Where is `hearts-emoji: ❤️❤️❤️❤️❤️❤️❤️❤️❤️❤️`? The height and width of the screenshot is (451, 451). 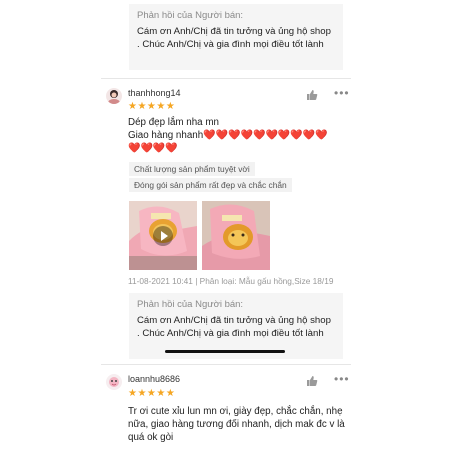
hearts-emoji: ❤️❤️❤️❤️❤️❤️❤️❤️❤️❤️ is located at coordinates (265, 135).